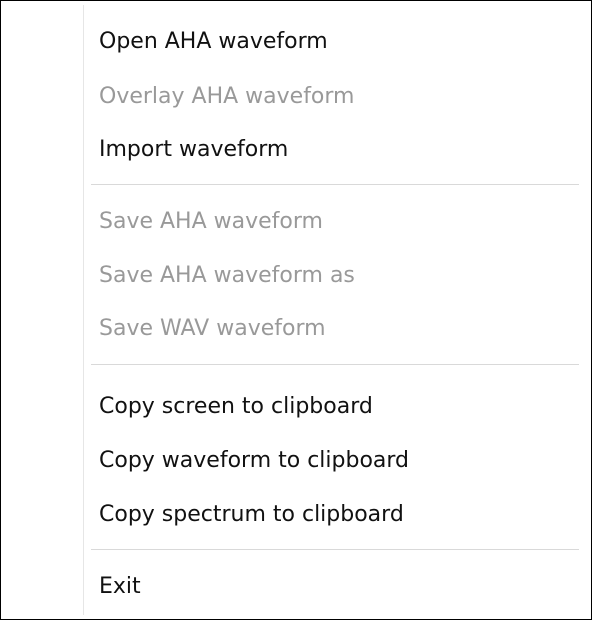  I want to click on menu-item-overlay-aha-waveform: Overlay AHA waveform, so click(331, 97).